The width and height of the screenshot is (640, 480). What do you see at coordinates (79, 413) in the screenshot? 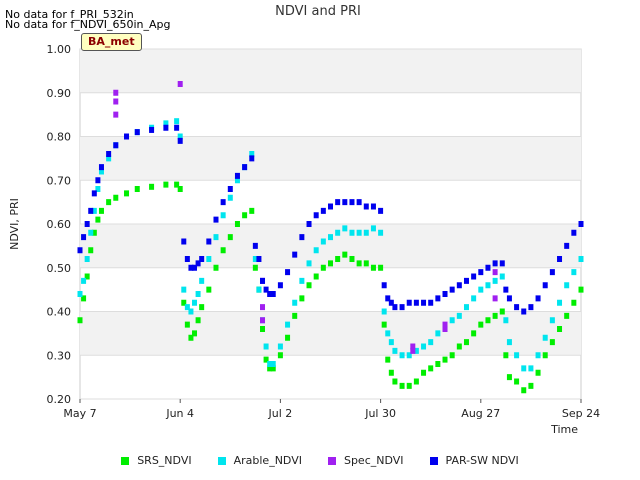
I see `x-tick-label: May 7` at bounding box center [79, 413].